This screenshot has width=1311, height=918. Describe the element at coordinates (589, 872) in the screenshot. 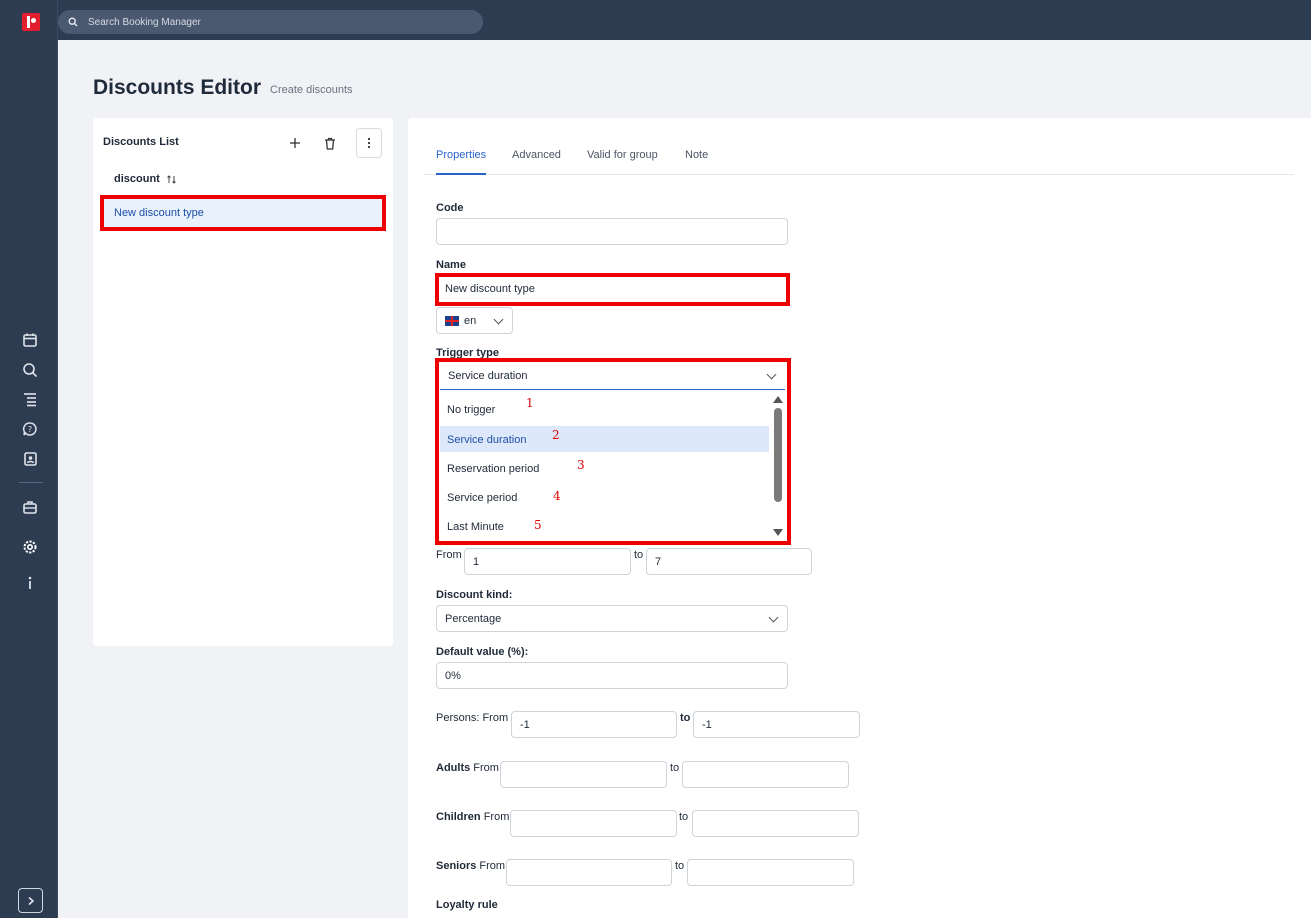

I see `seniors-from-input` at that location.